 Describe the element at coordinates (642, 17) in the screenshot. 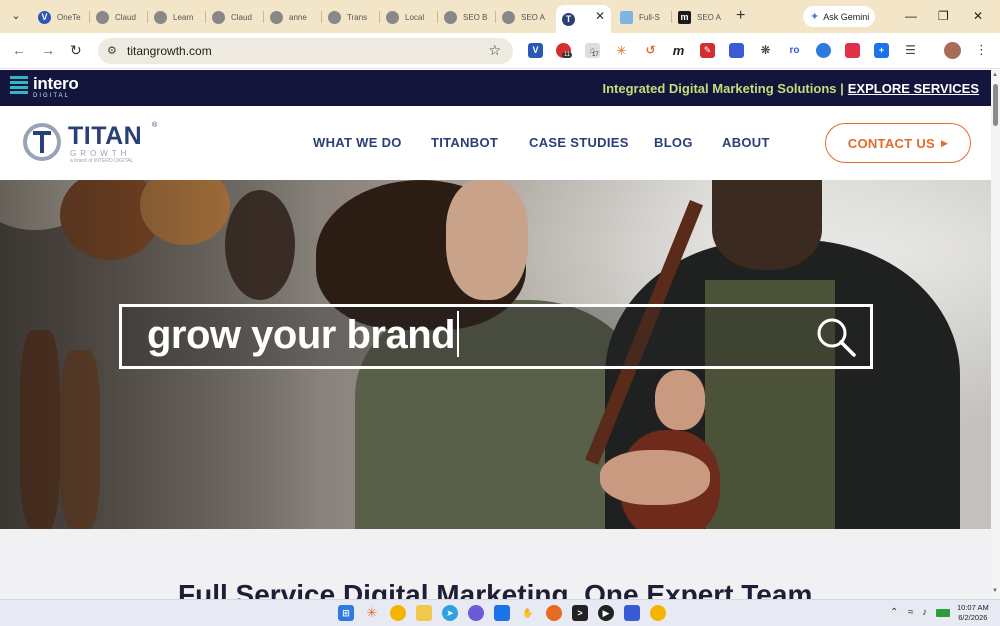

I see `tab-11: Full-S` at that location.